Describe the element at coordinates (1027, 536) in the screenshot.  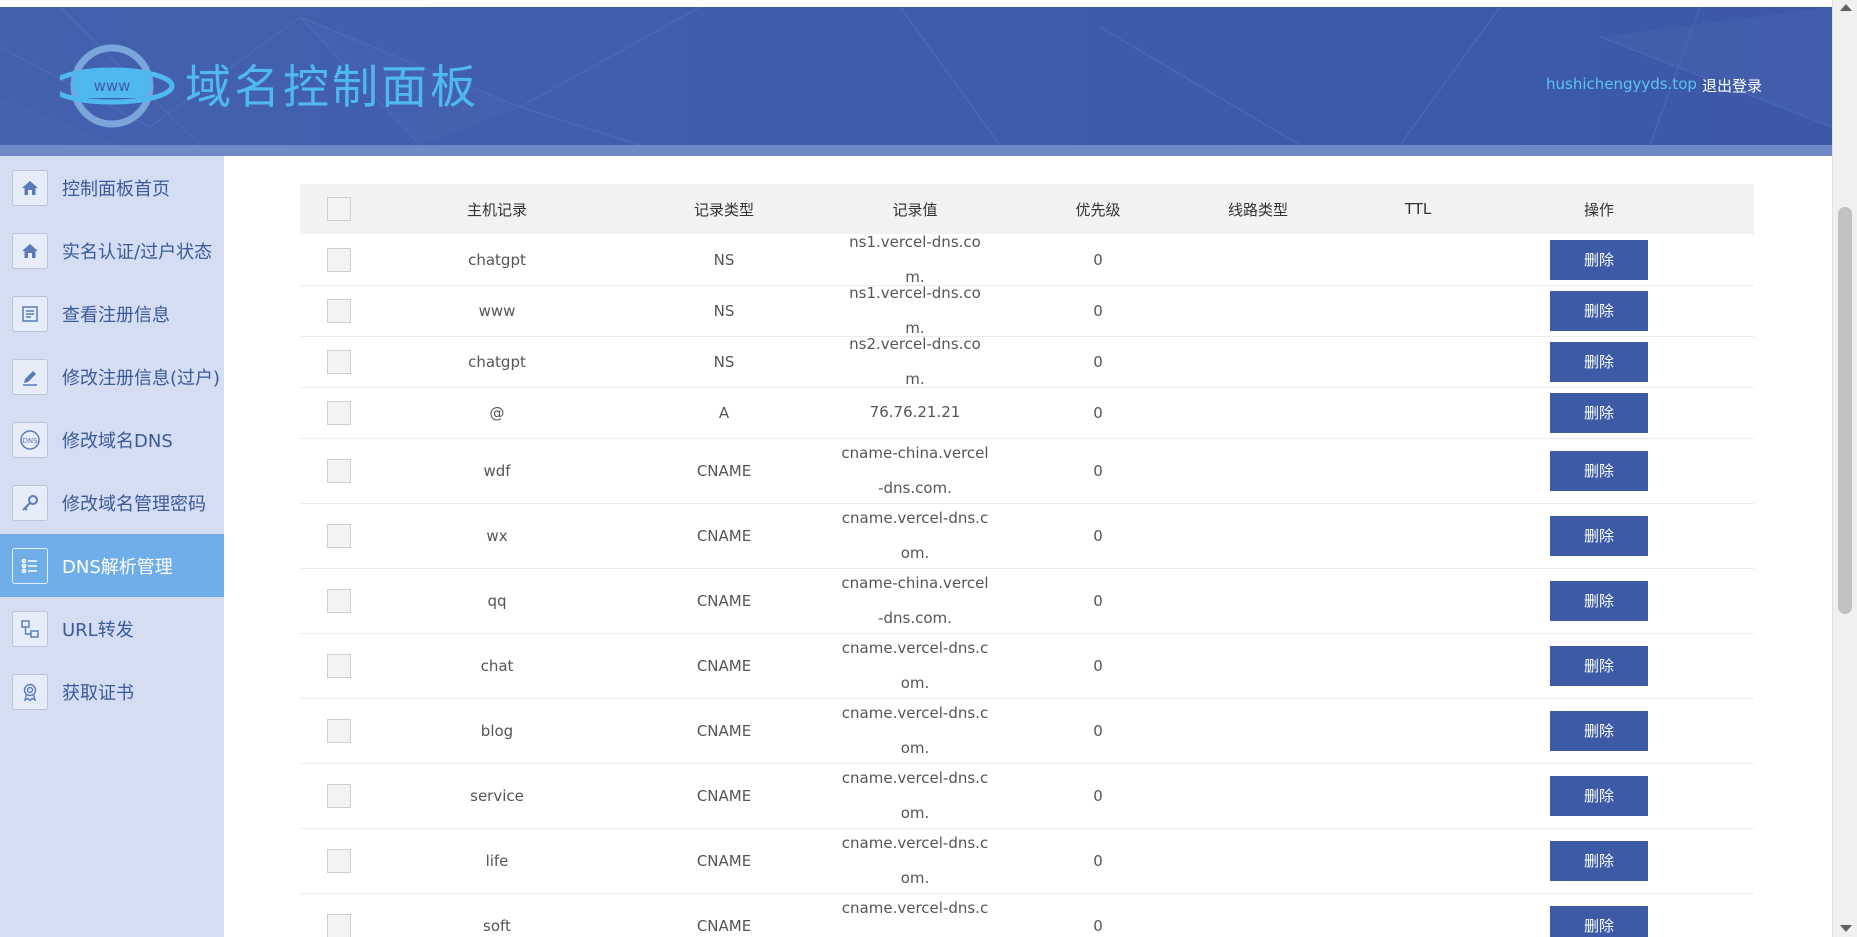
I see `table-row: wx CNAME cname.vercel-dns.com. 0 删除` at that location.